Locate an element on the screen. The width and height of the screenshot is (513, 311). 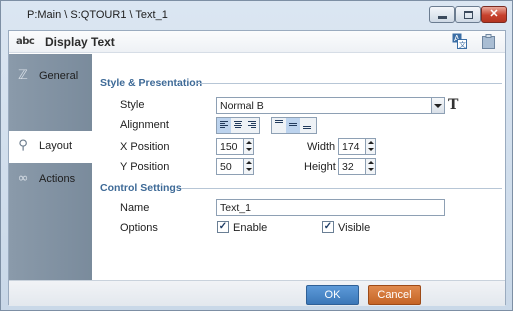
width-label: Width is located at coordinates (321, 147).